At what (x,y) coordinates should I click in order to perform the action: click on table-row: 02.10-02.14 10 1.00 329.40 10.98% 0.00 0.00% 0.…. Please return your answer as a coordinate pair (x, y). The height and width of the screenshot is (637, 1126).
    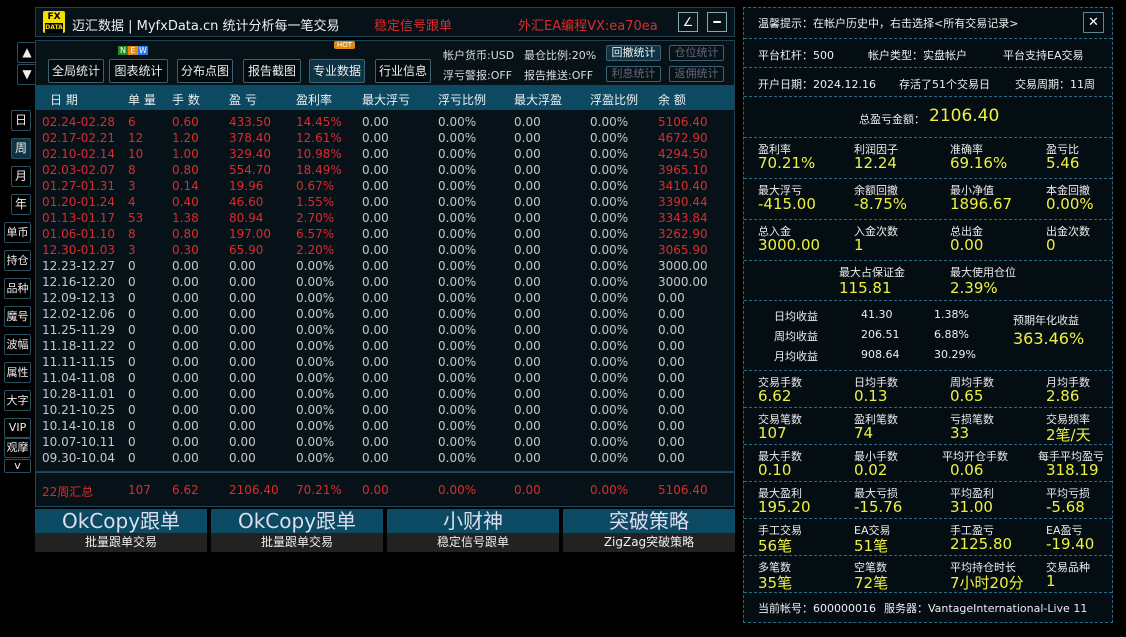
    Looking at the image, I should click on (386, 155).